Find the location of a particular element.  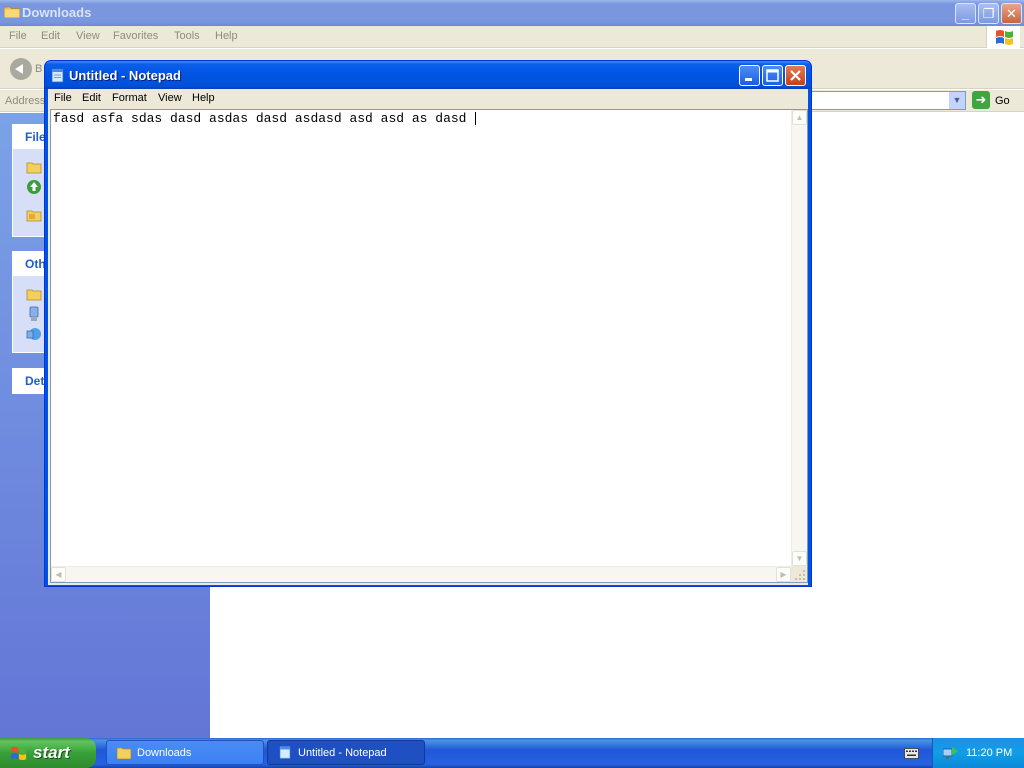

horizontal-scrollbar: ◀ ▶ is located at coordinates (421, 574).